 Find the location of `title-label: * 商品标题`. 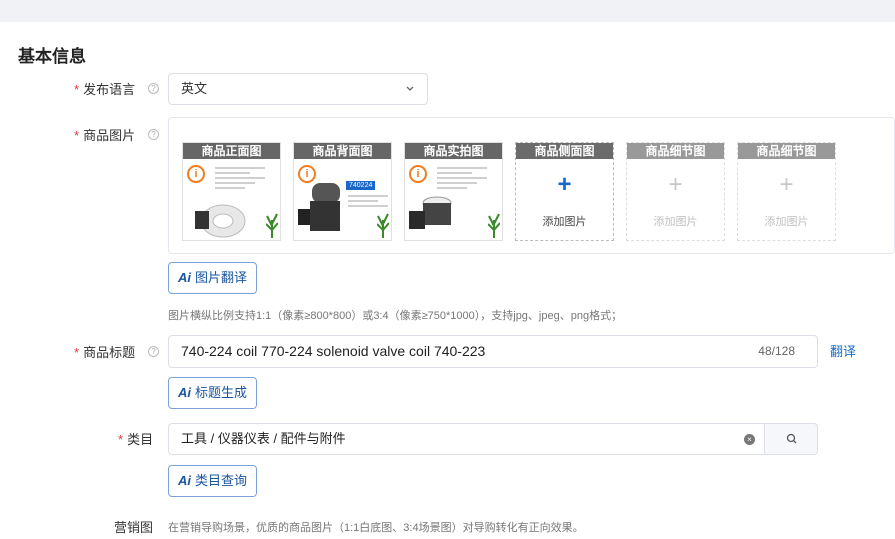

title-label: * 商品标题 is located at coordinates (105, 352).